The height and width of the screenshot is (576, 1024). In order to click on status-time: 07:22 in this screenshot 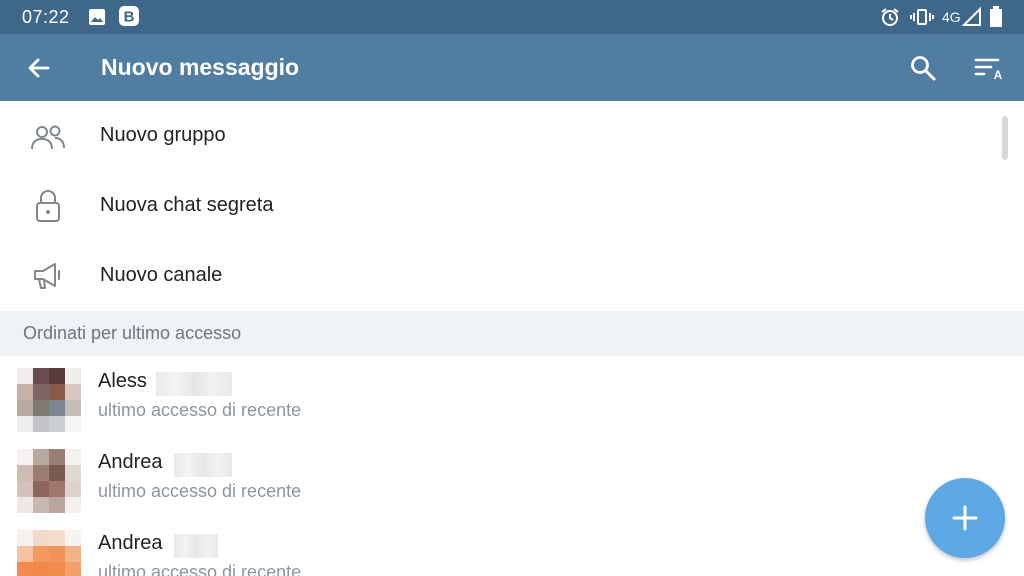, I will do `click(46, 17)`.